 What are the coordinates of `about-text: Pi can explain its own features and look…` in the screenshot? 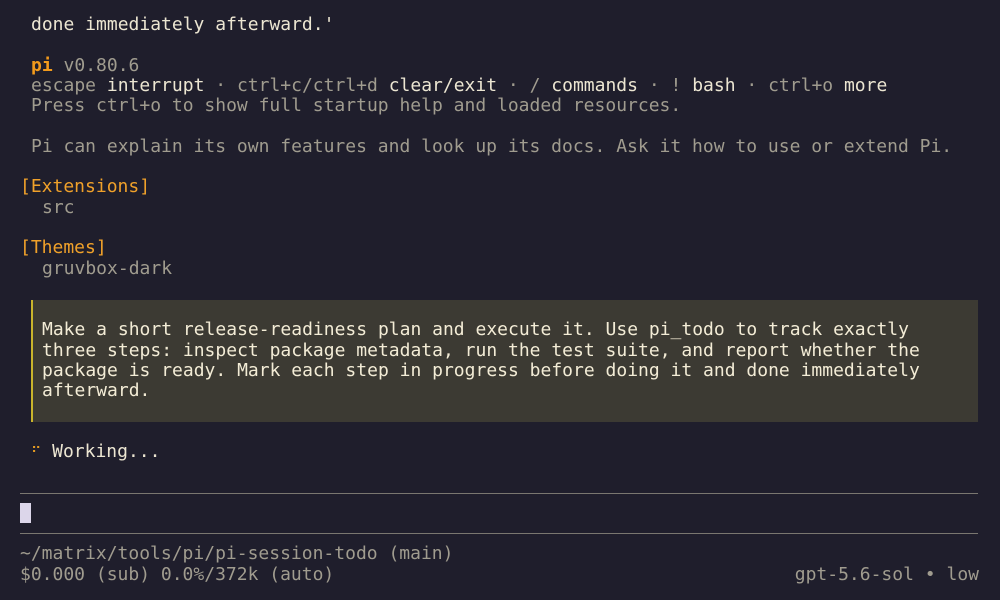 It's located at (492, 146).